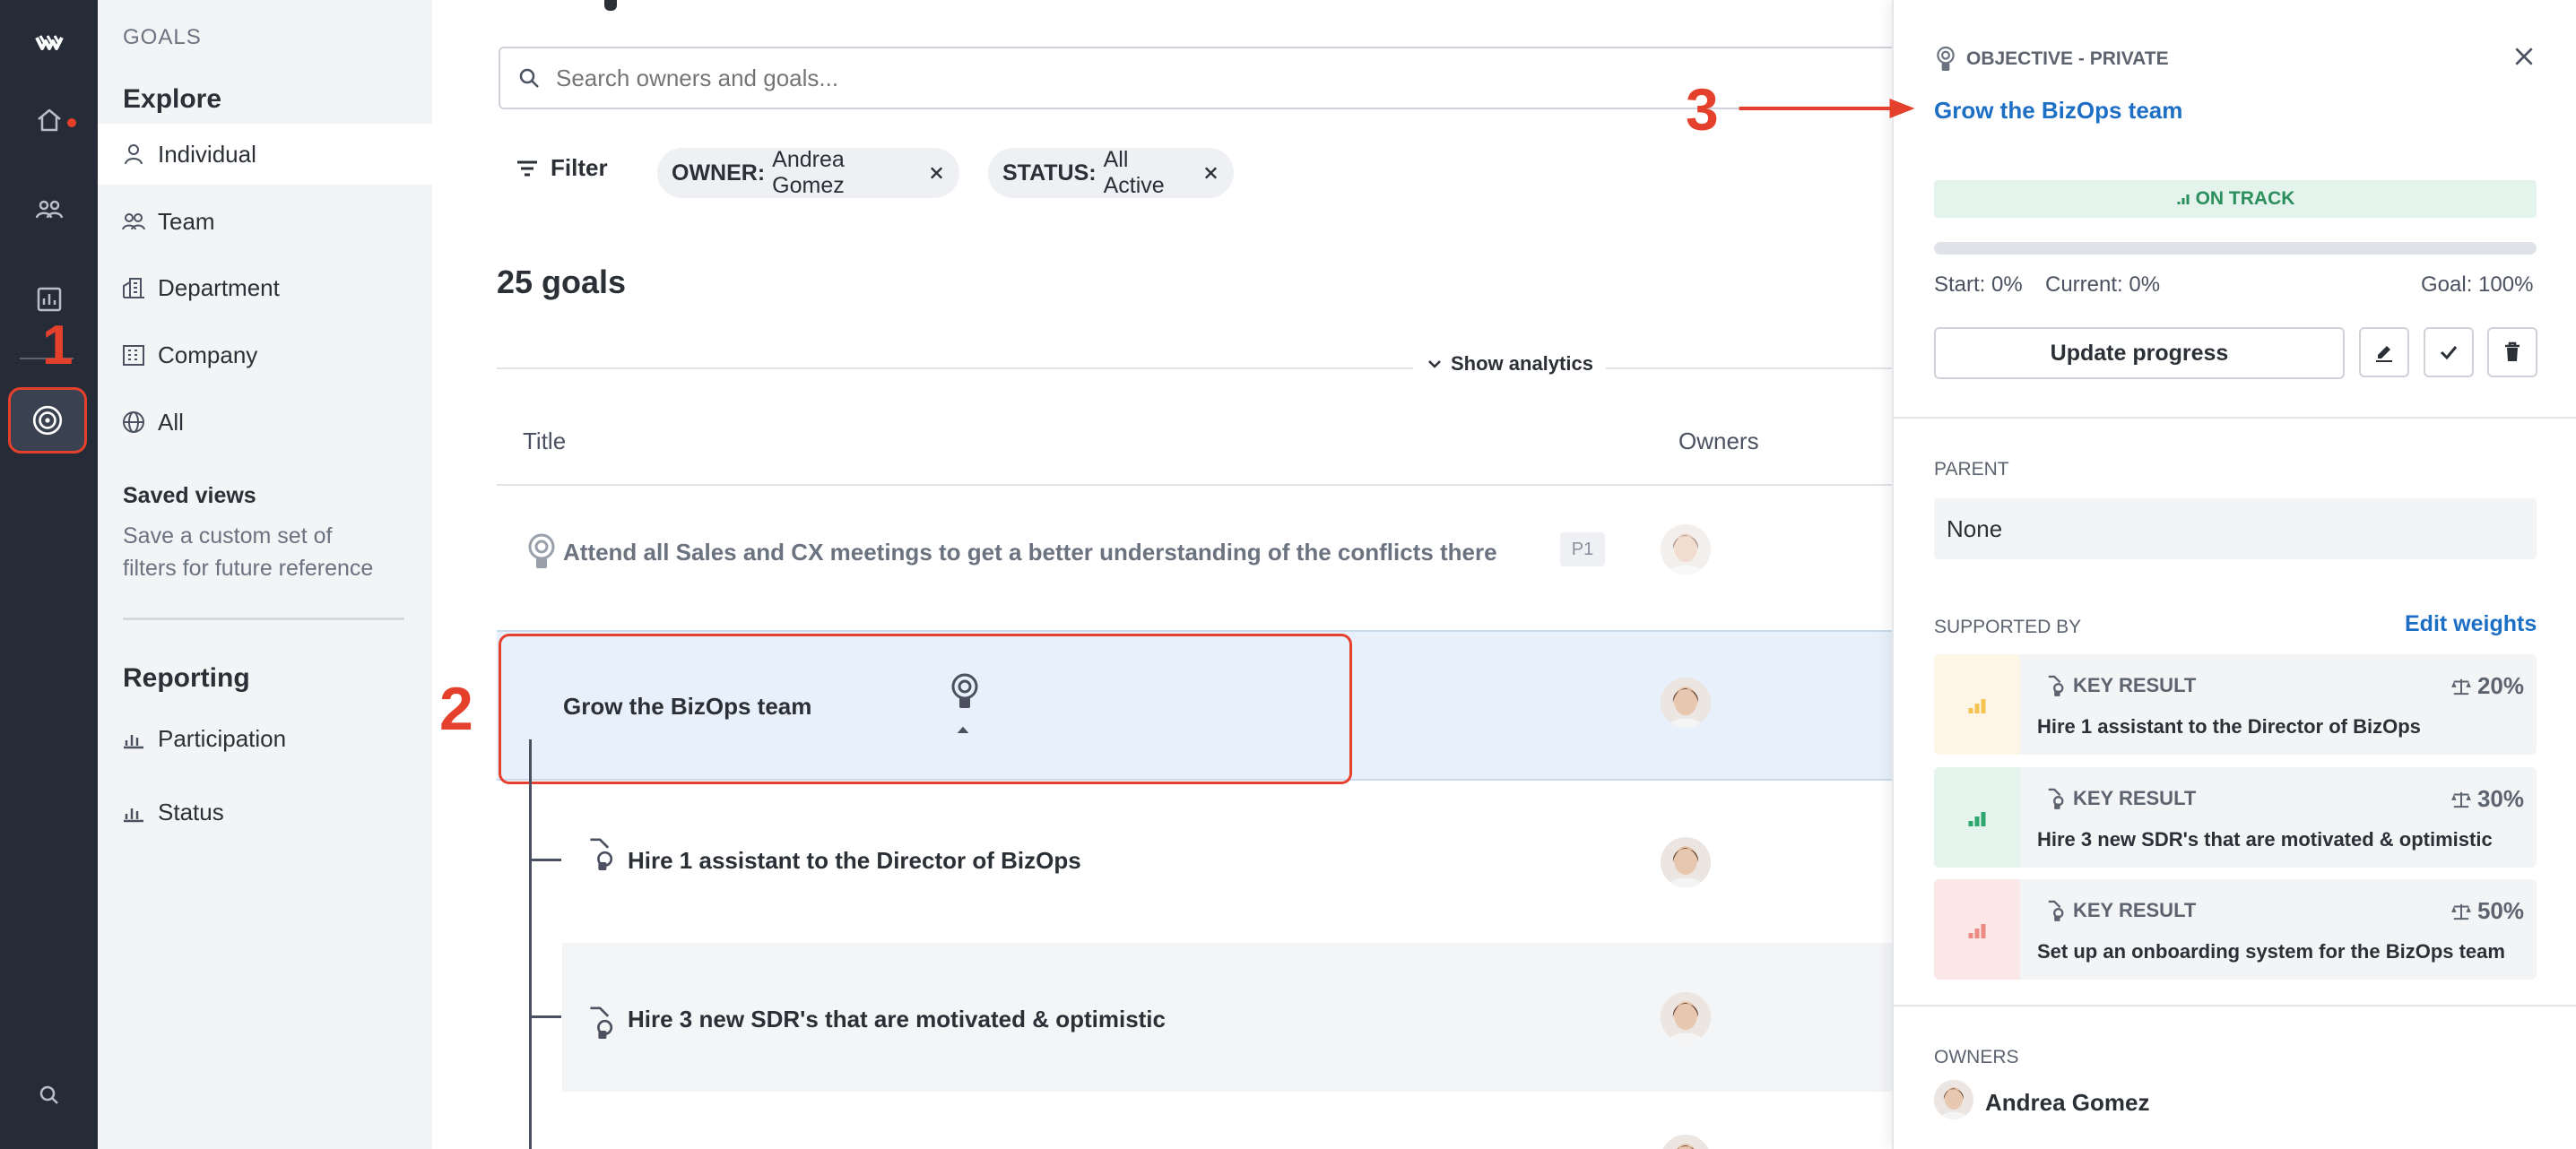 This screenshot has width=2576, height=1149. Describe the element at coordinates (49, 210) in the screenshot. I see `people-icon` at that location.